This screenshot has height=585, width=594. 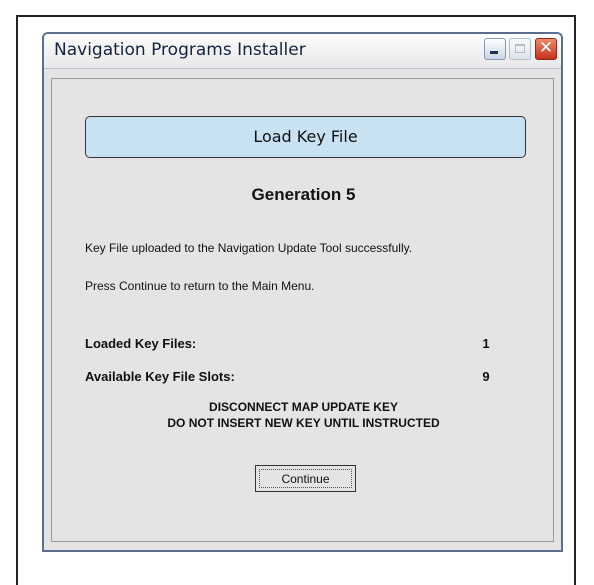 What do you see at coordinates (486, 376) in the screenshot?
I see `available-slots-value: 9` at bounding box center [486, 376].